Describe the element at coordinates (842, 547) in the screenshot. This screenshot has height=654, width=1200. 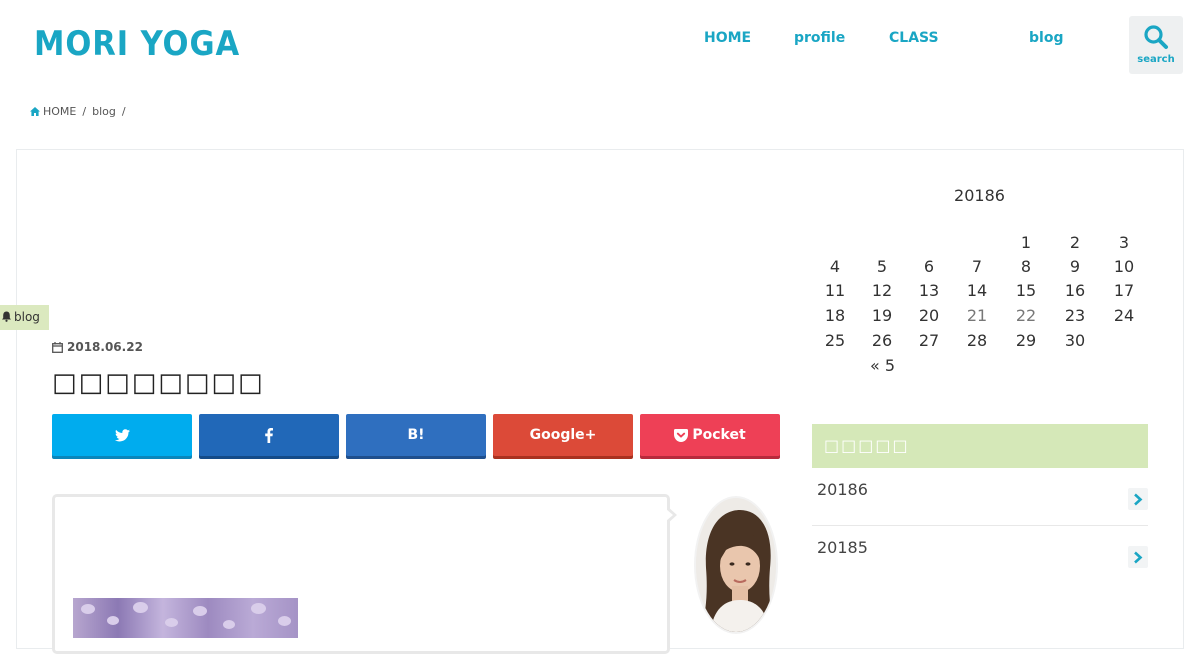
I see `archive-item-label: 20185` at that location.